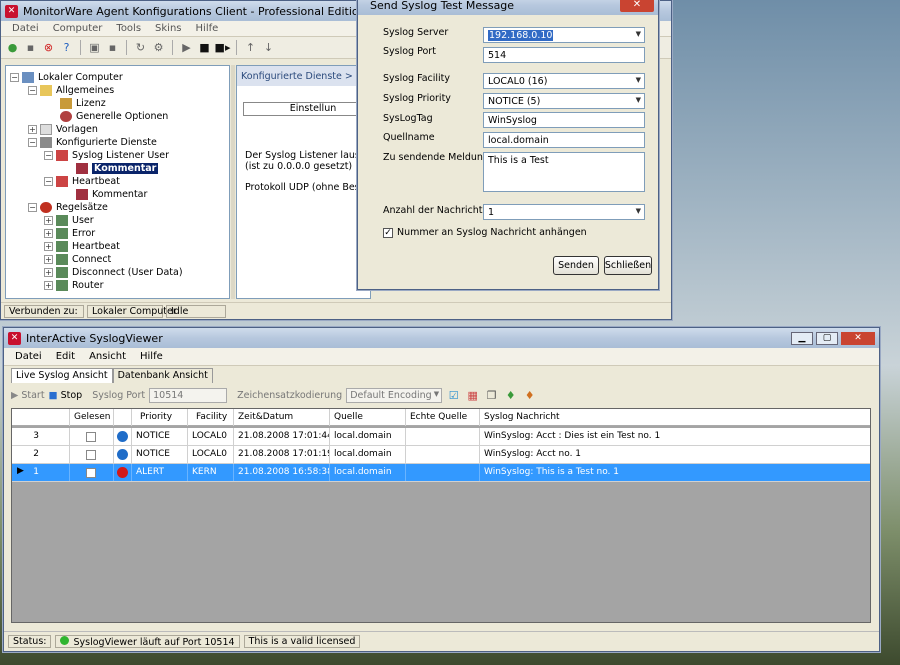 Image resolution: width=900 pixels, height=665 pixels. What do you see at coordinates (140, 47) in the screenshot?
I see `refresh-icon: ↻` at bounding box center [140, 47].